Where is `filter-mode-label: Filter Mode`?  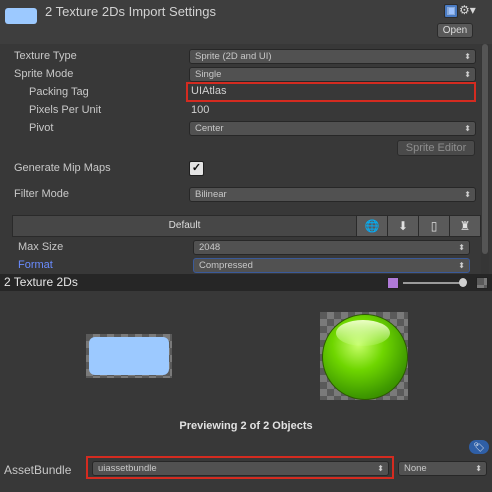 filter-mode-label: Filter Mode is located at coordinates (42, 194).